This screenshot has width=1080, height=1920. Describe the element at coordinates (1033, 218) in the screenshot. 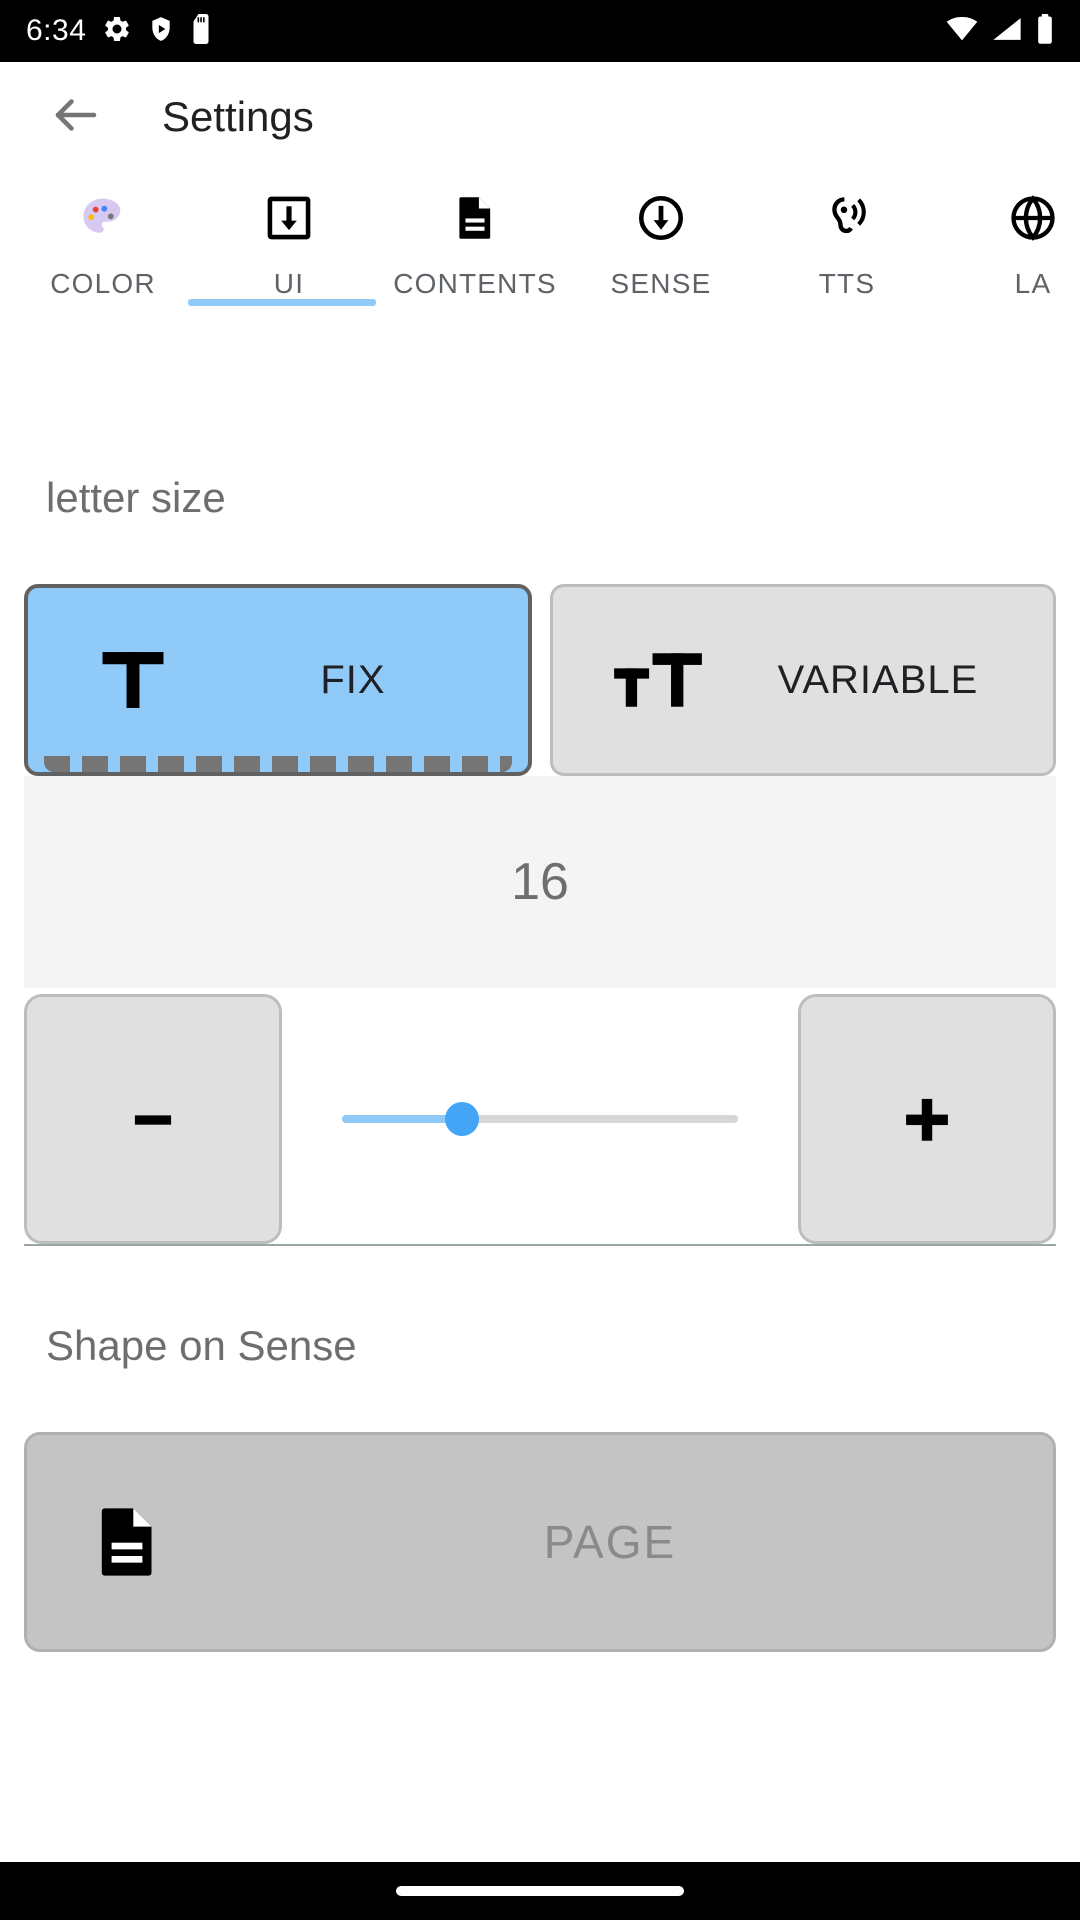

I see `language-icon` at that location.